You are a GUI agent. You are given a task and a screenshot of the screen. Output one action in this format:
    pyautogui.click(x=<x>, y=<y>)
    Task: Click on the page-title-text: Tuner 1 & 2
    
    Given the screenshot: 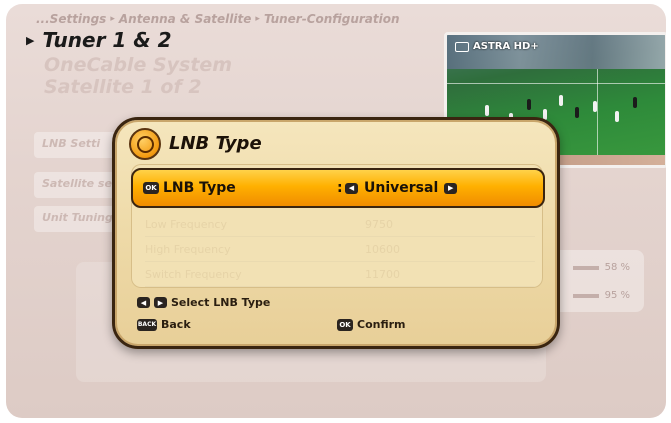 What is the action you would take?
    pyautogui.click(x=107, y=40)
    